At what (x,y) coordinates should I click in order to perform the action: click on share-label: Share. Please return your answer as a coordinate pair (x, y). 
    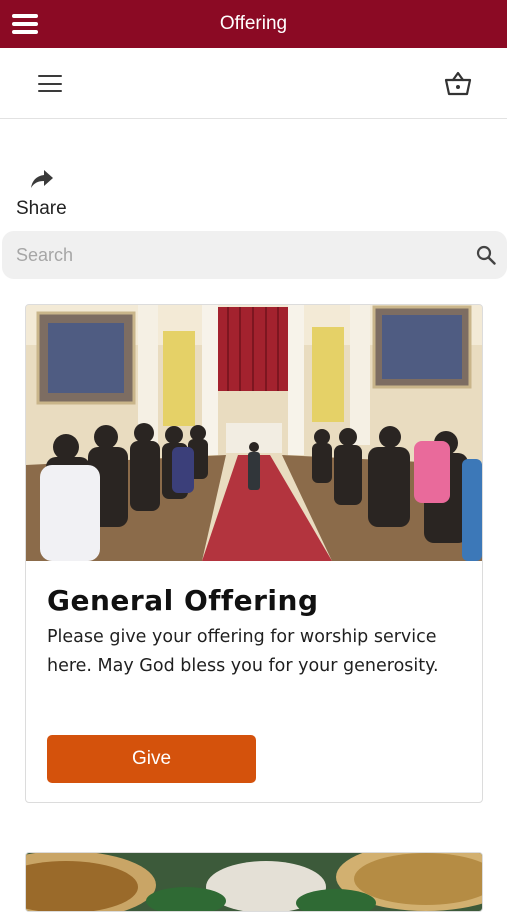
    Looking at the image, I should click on (41, 208).